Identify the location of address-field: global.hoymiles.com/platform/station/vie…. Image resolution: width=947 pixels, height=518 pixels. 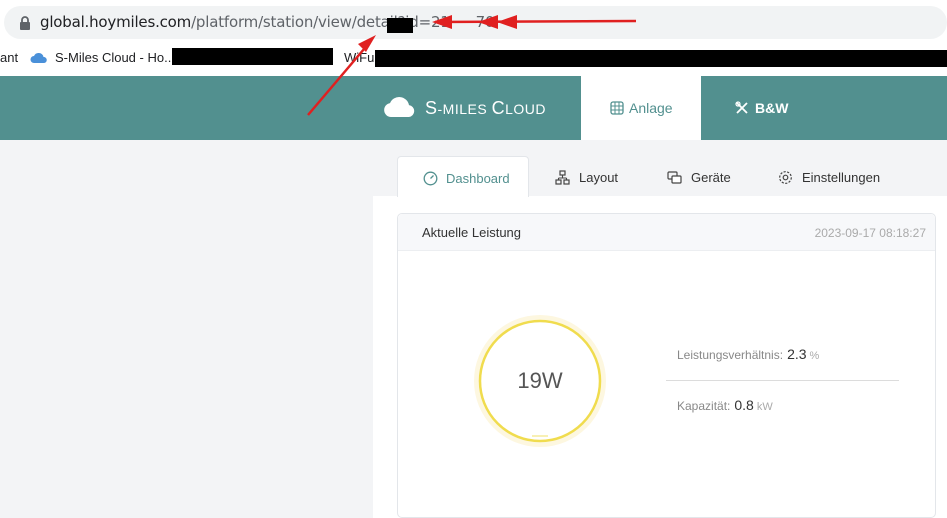
(475, 22).